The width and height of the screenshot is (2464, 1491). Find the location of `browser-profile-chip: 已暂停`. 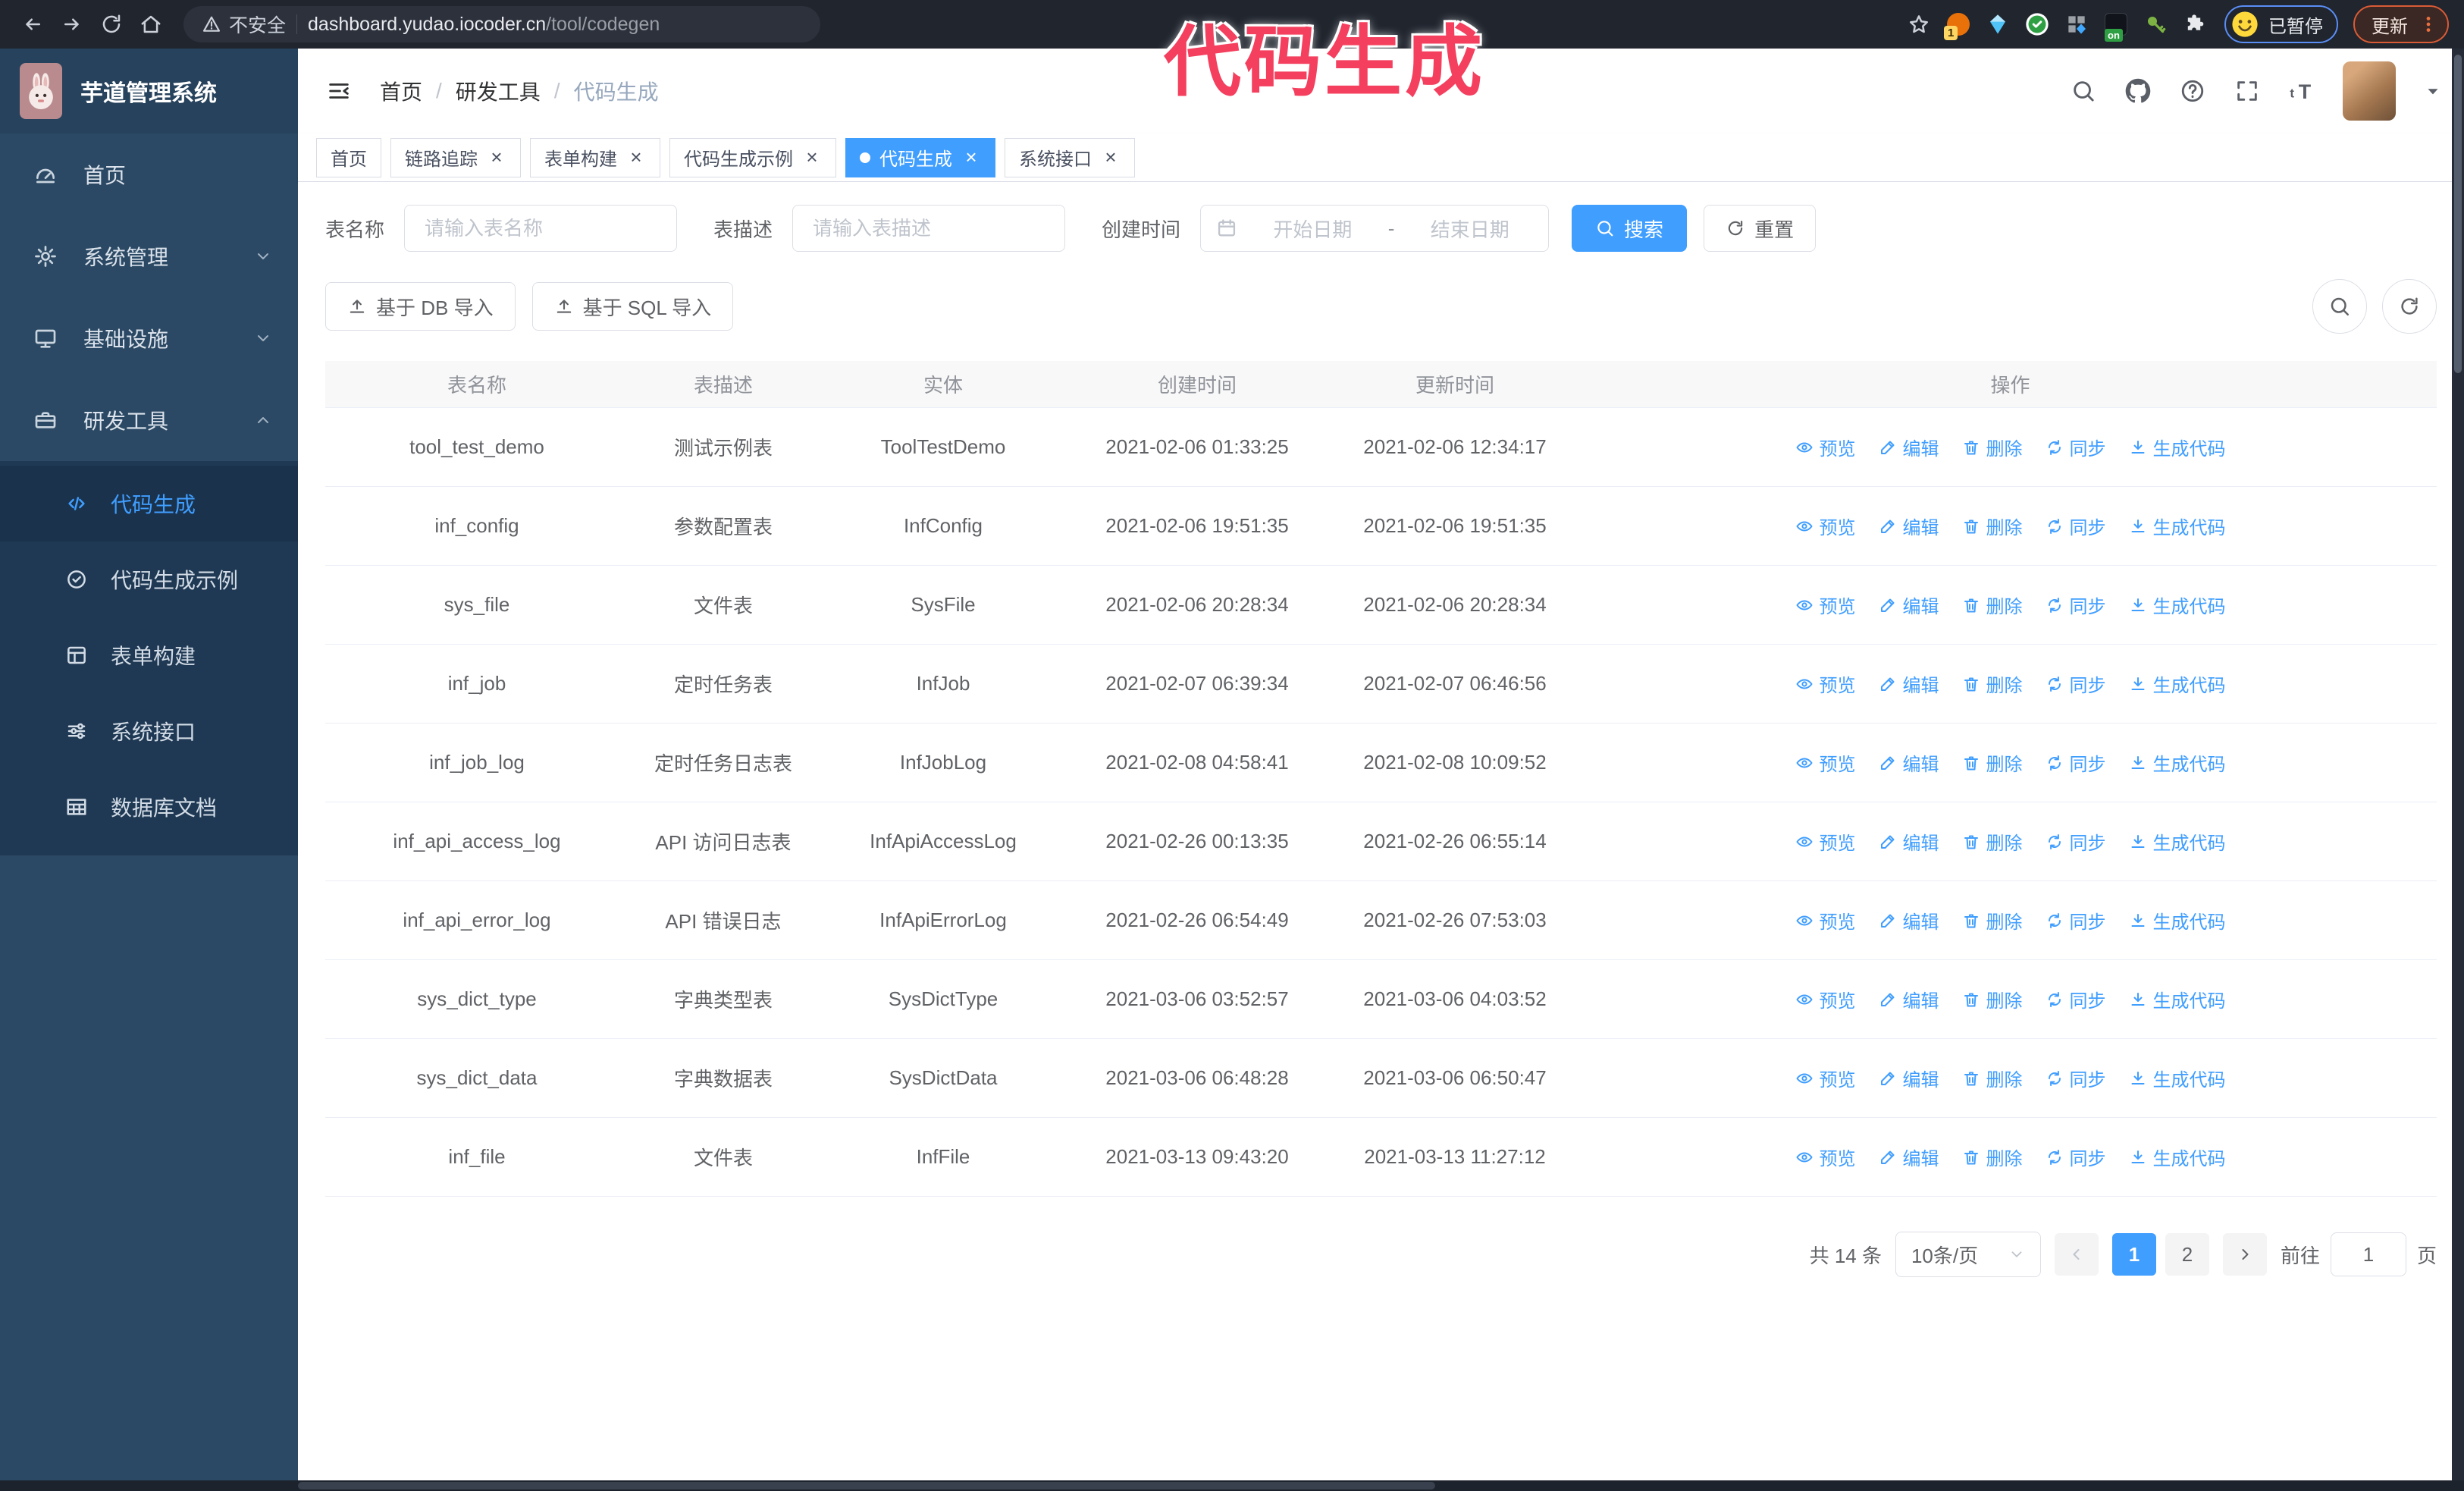

browser-profile-chip: 已暂停 is located at coordinates (2281, 24).